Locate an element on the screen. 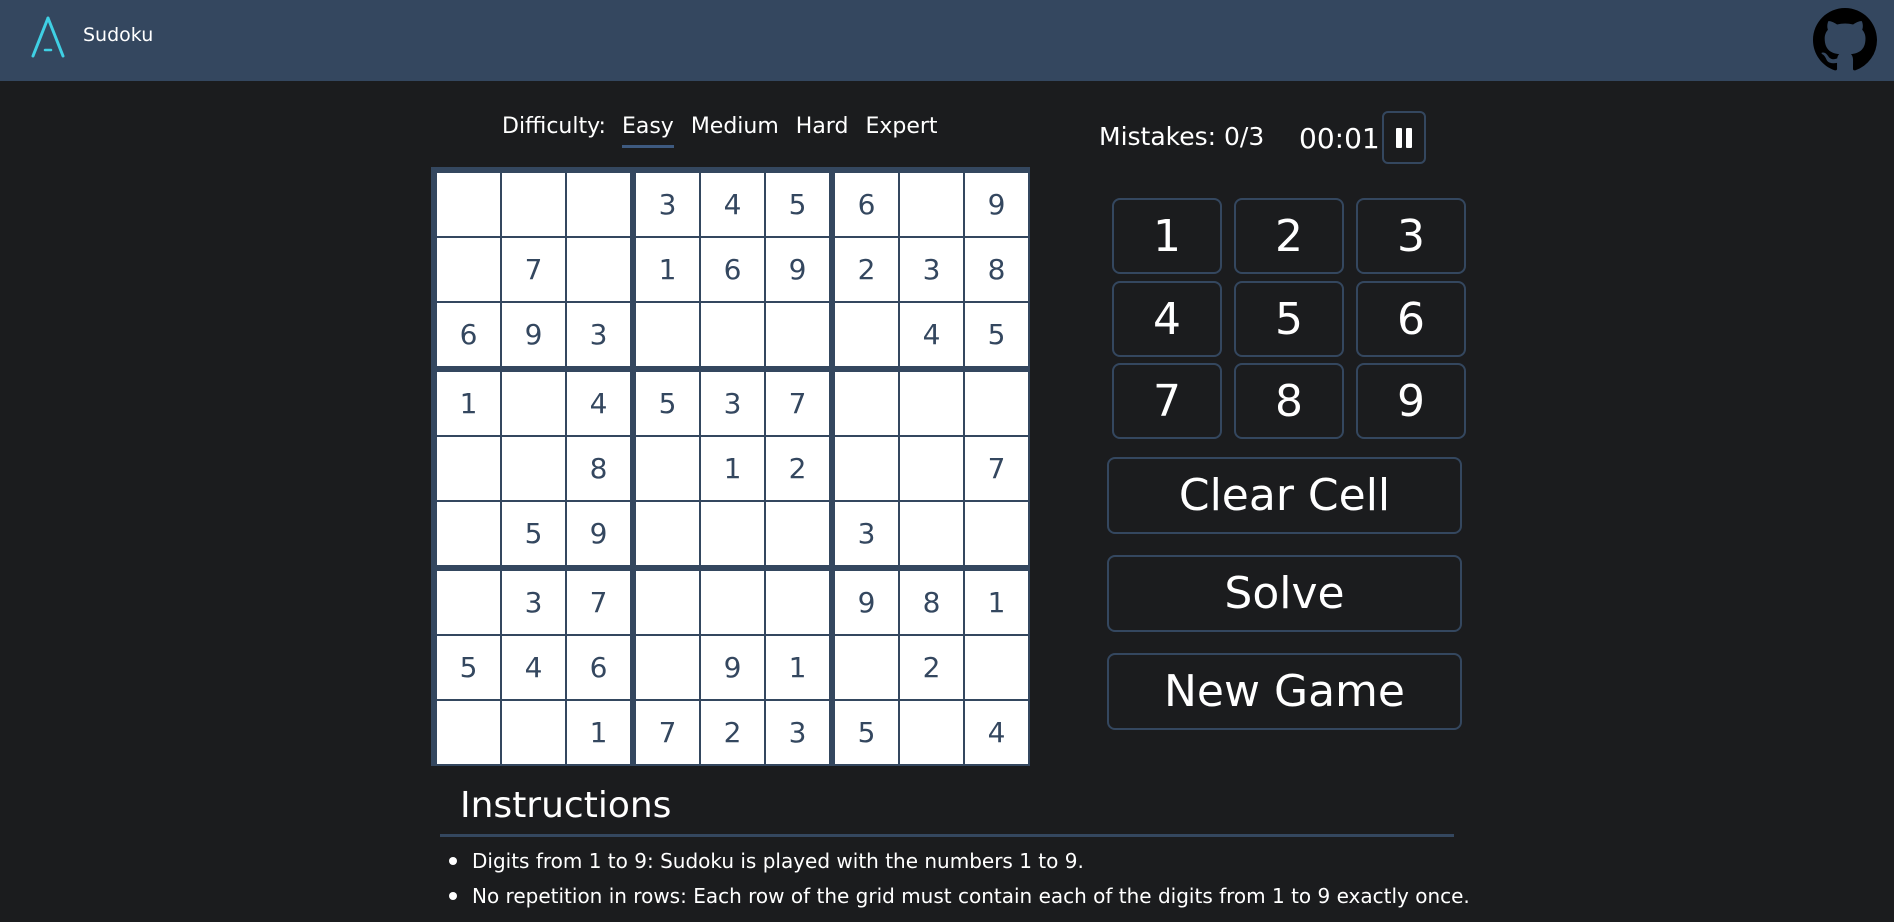 The height and width of the screenshot is (922, 1894). grid-cell-r2-c3 is located at coordinates (598, 269).